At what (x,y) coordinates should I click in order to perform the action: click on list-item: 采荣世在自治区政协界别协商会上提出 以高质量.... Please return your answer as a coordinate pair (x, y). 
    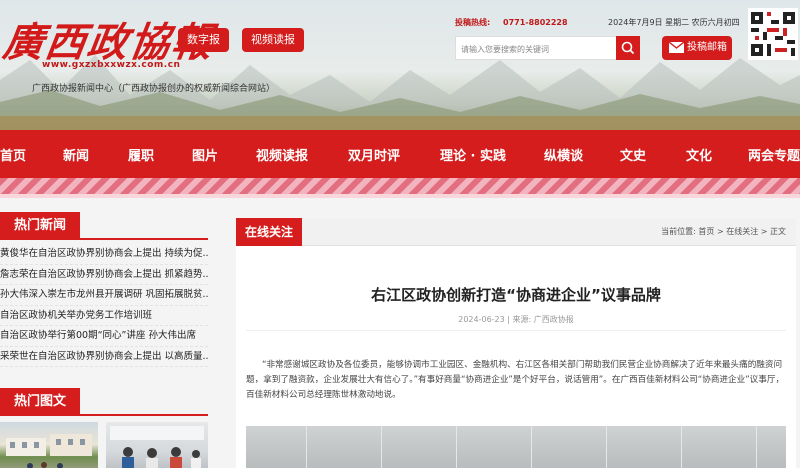
    Looking at the image, I should click on (104, 357).